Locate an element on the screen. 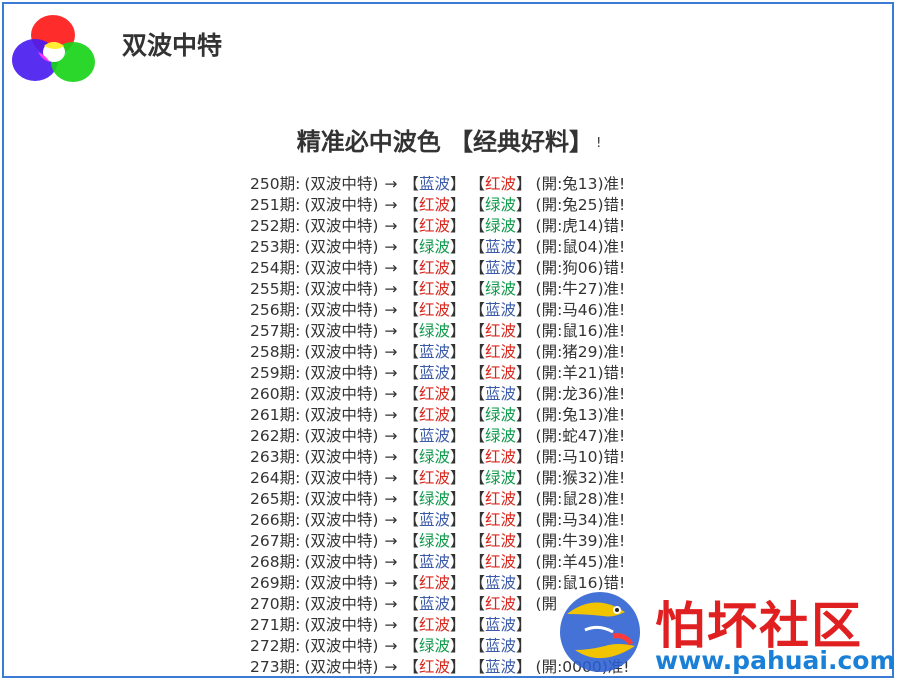 This screenshot has height=682, width=898. period-label: 270期: is located at coordinates (275, 604).